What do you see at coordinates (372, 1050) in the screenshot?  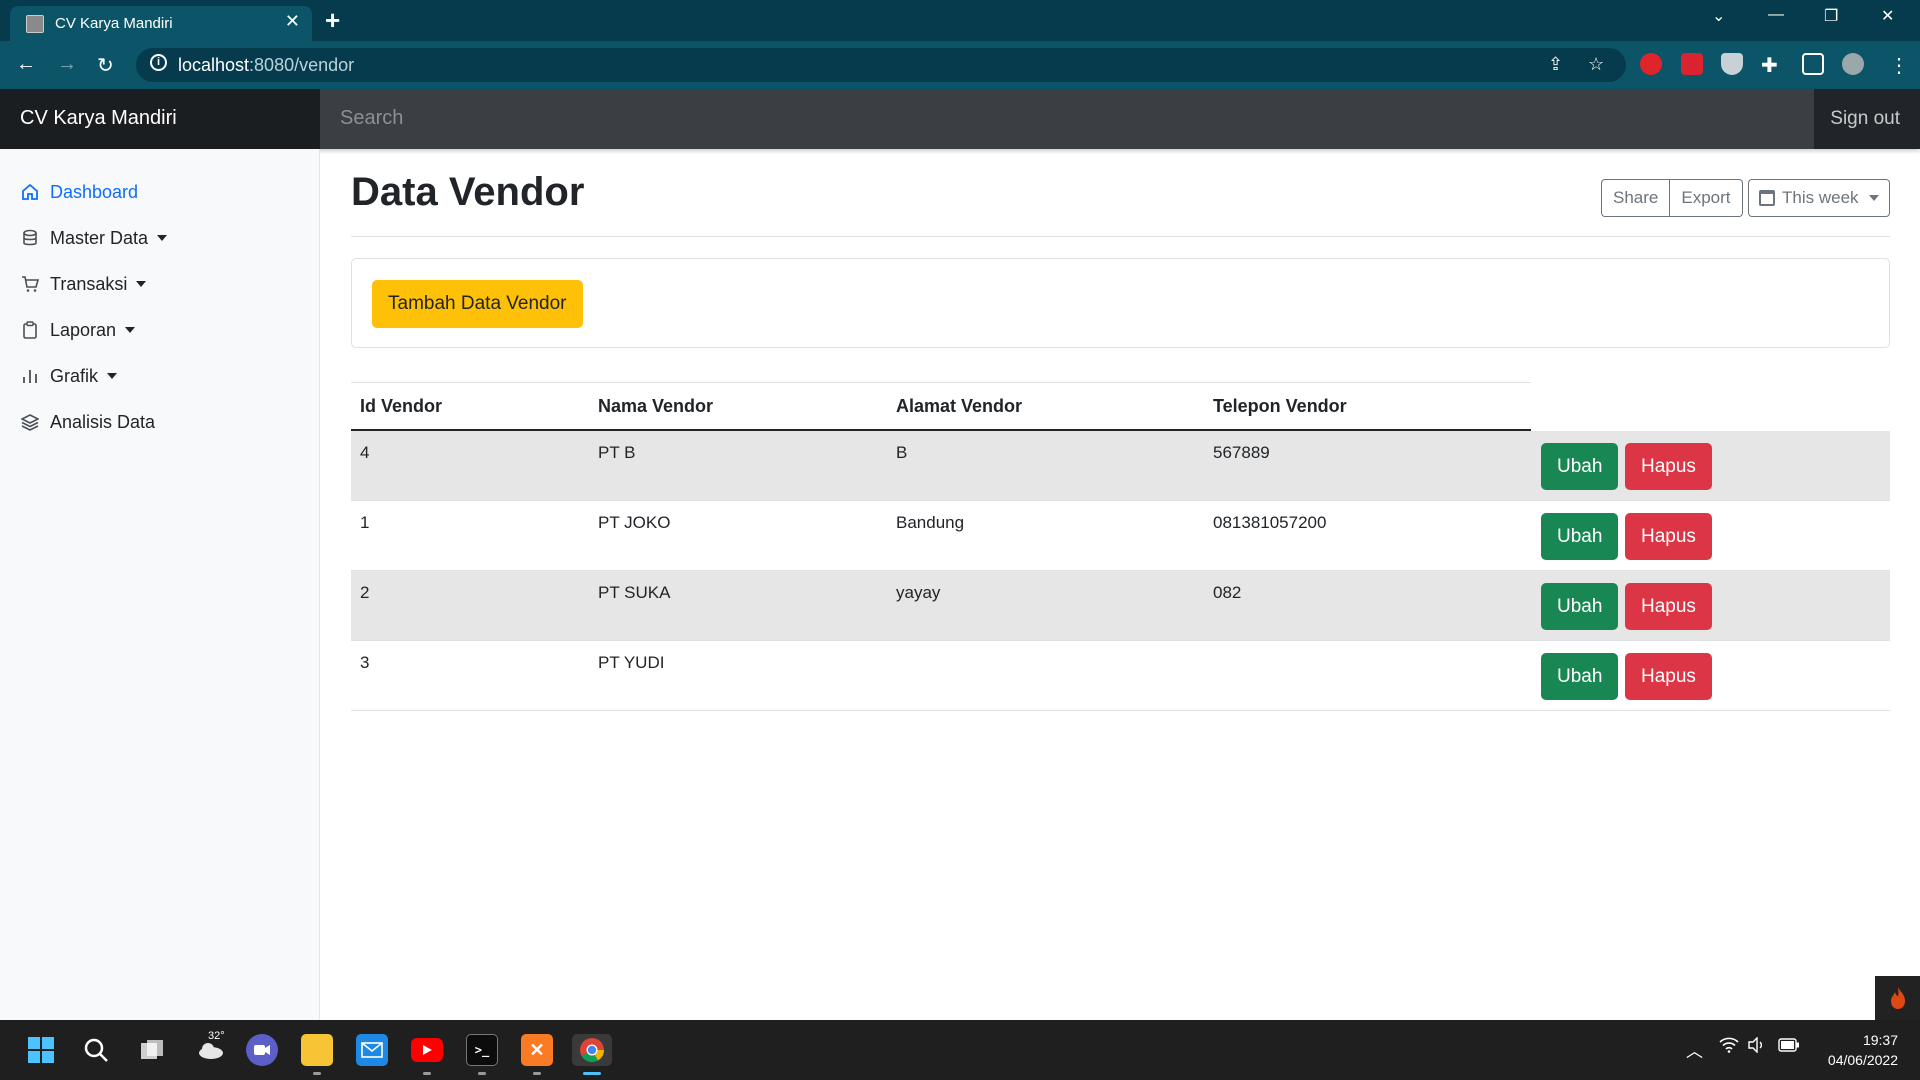 I see `mail-icon` at bounding box center [372, 1050].